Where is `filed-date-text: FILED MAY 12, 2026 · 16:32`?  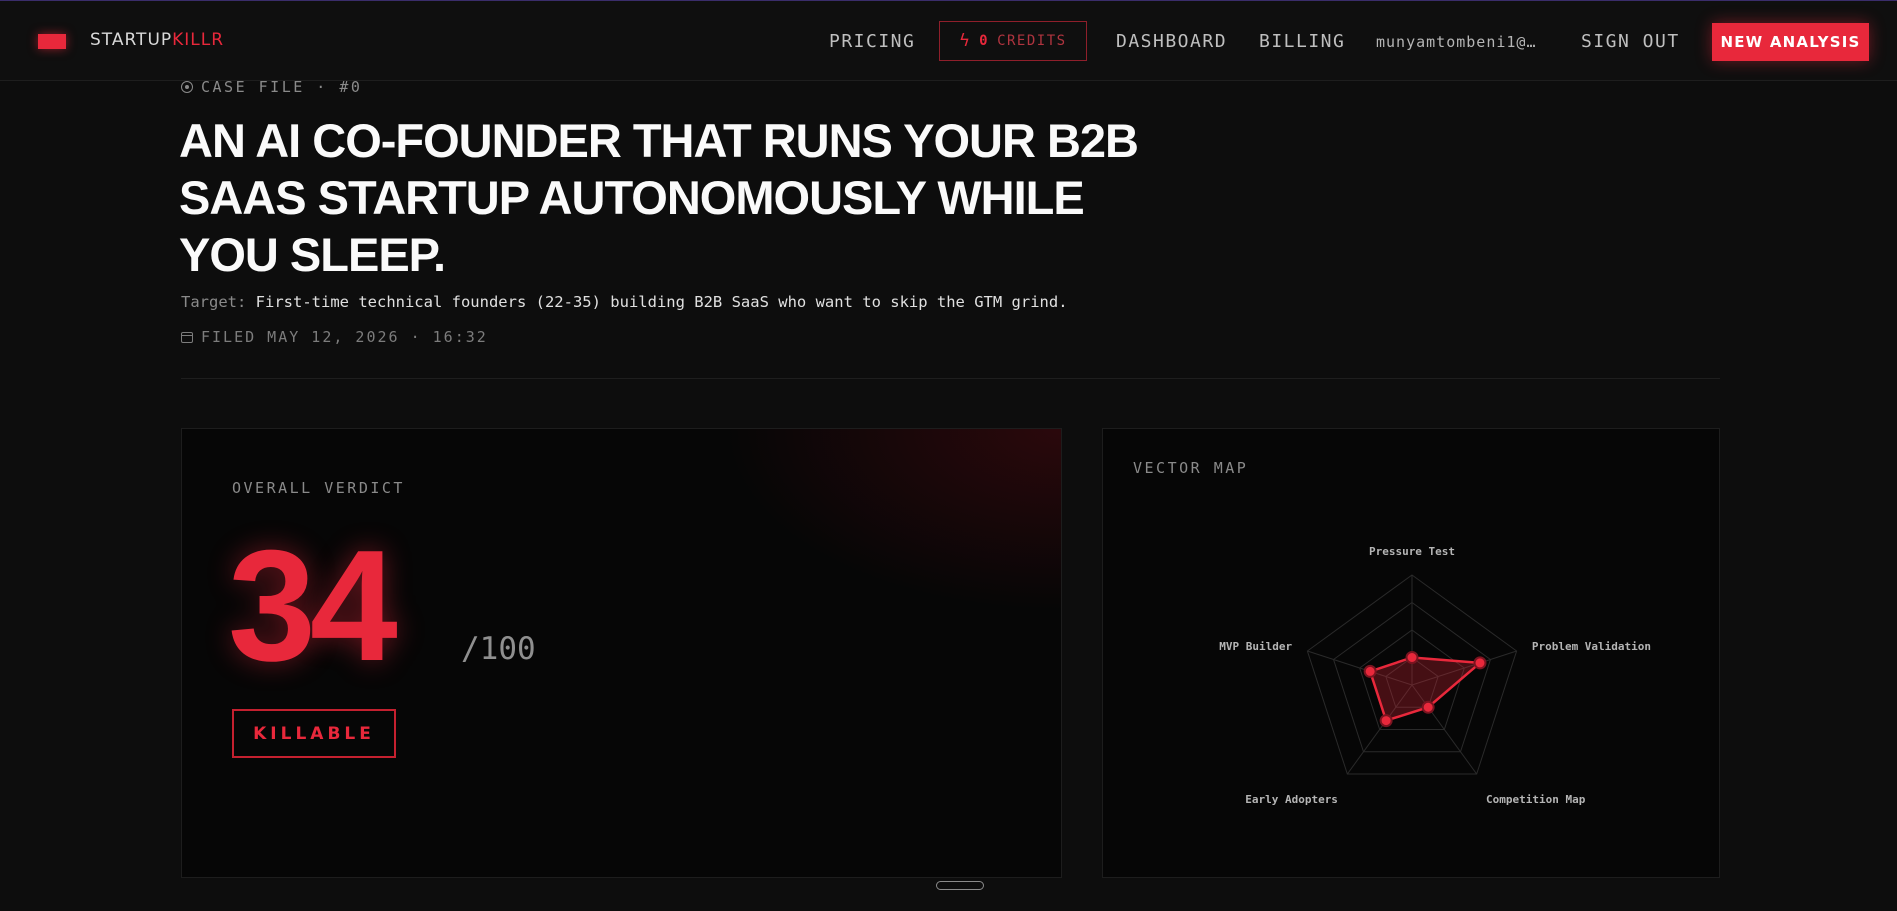
filed-date-text: FILED MAY 12, 2026 · 16:32 is located at coordinates (344, 337).